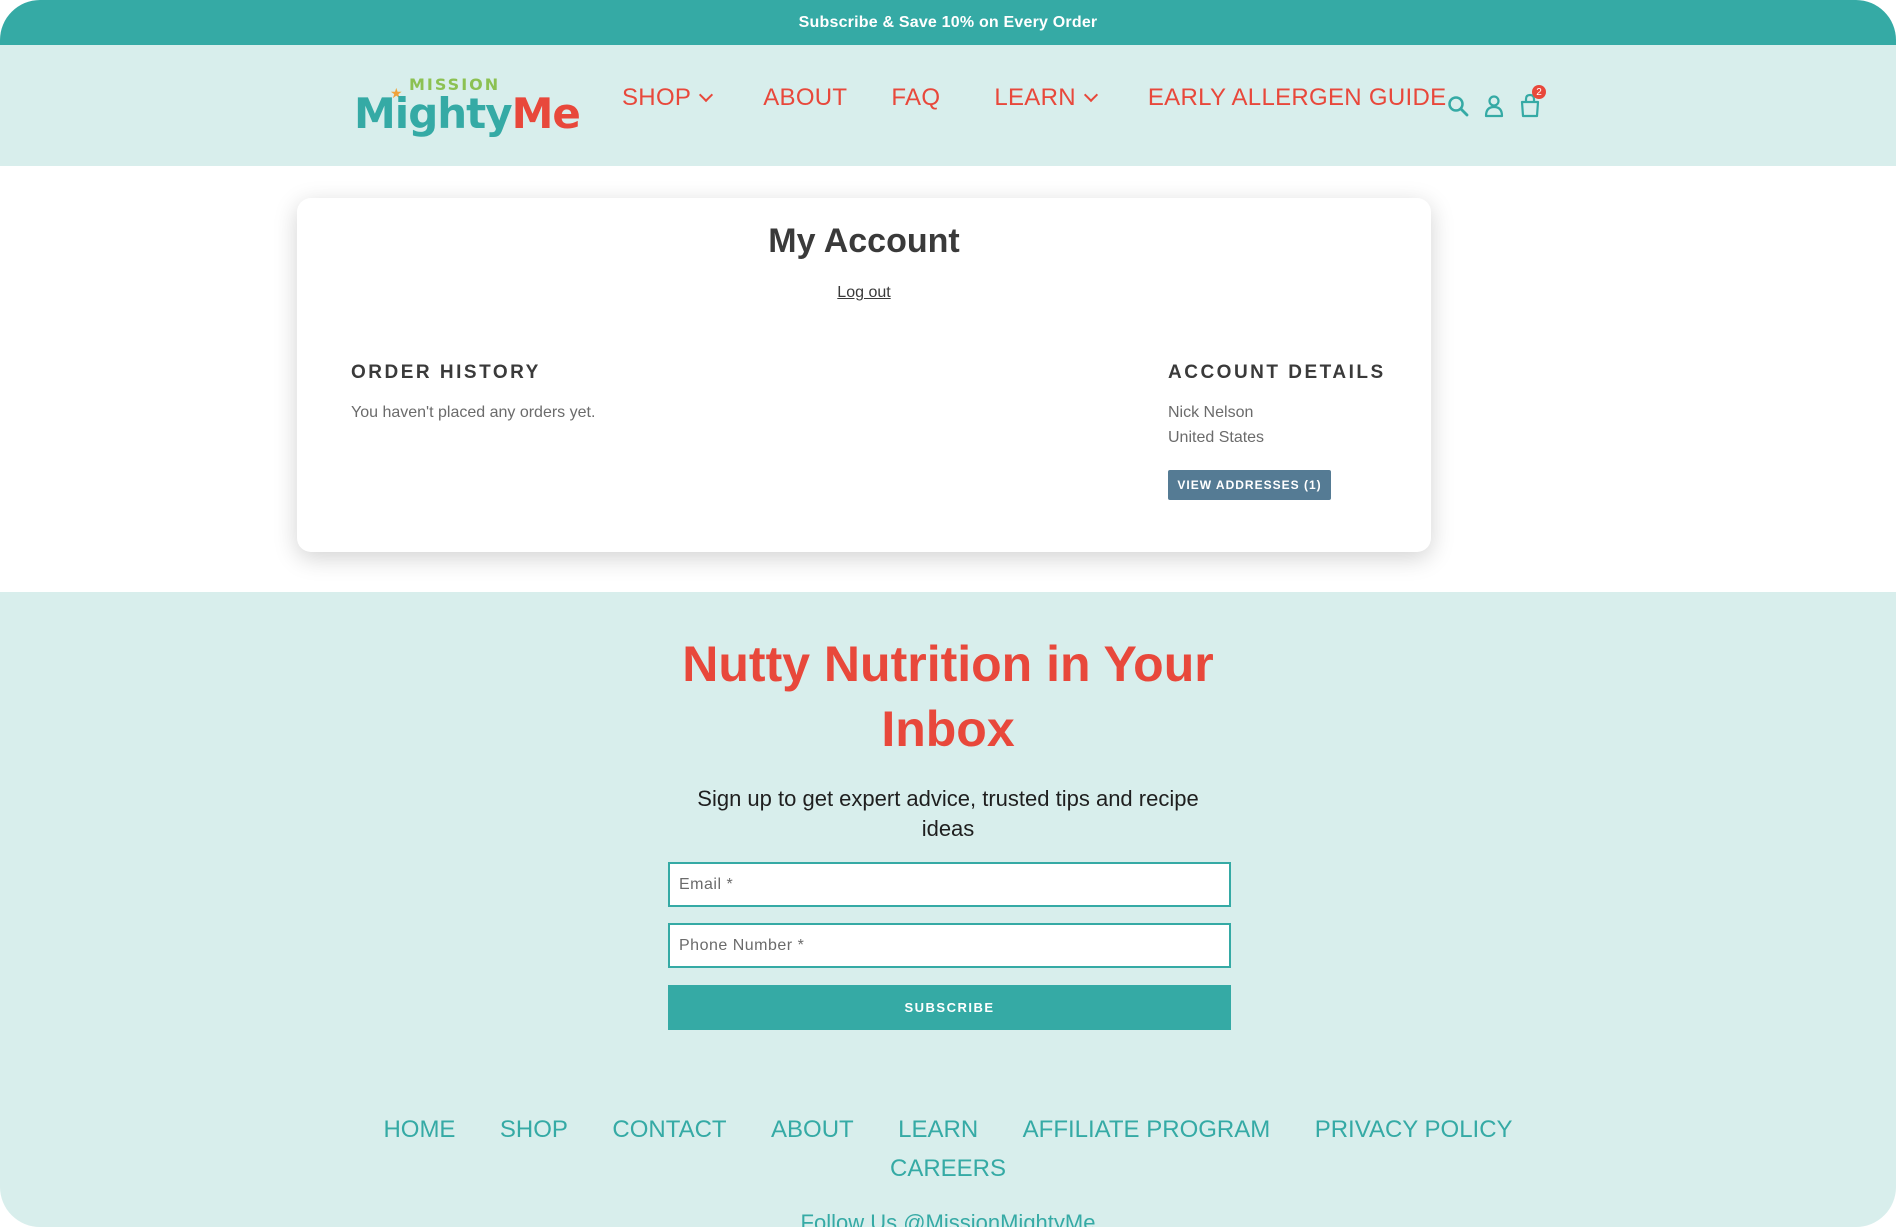  Describe the element at coordinates (433, 113) in the screenshot. I see `logo-mighty: Mighty` at that location.